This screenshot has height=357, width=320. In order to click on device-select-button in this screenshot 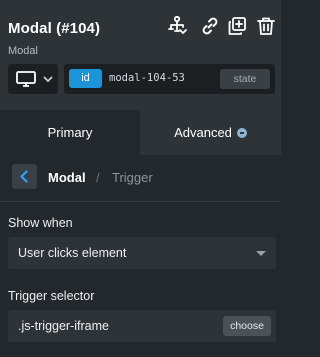, I will do `click(33, 79)`.